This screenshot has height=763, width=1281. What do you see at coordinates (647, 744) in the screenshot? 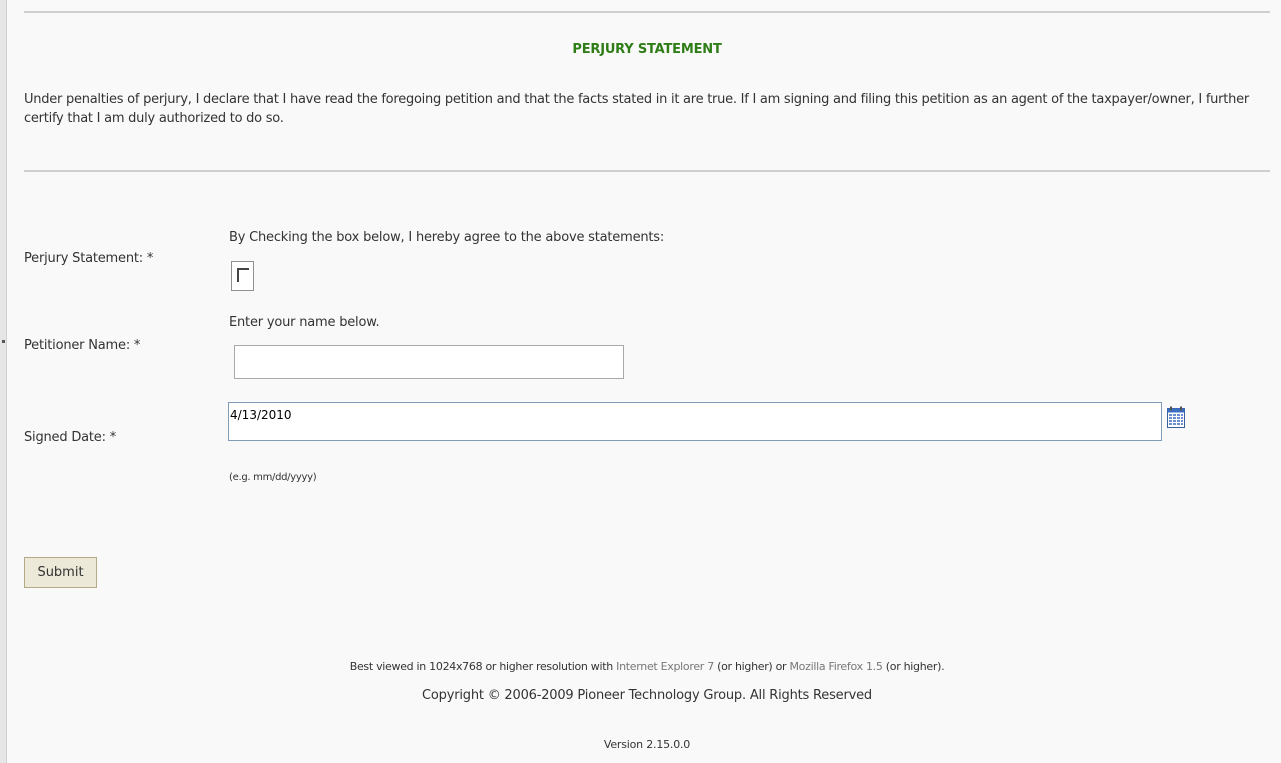
I see `version-label: Version 2.15.0.0` at bounding box center [647, 744].